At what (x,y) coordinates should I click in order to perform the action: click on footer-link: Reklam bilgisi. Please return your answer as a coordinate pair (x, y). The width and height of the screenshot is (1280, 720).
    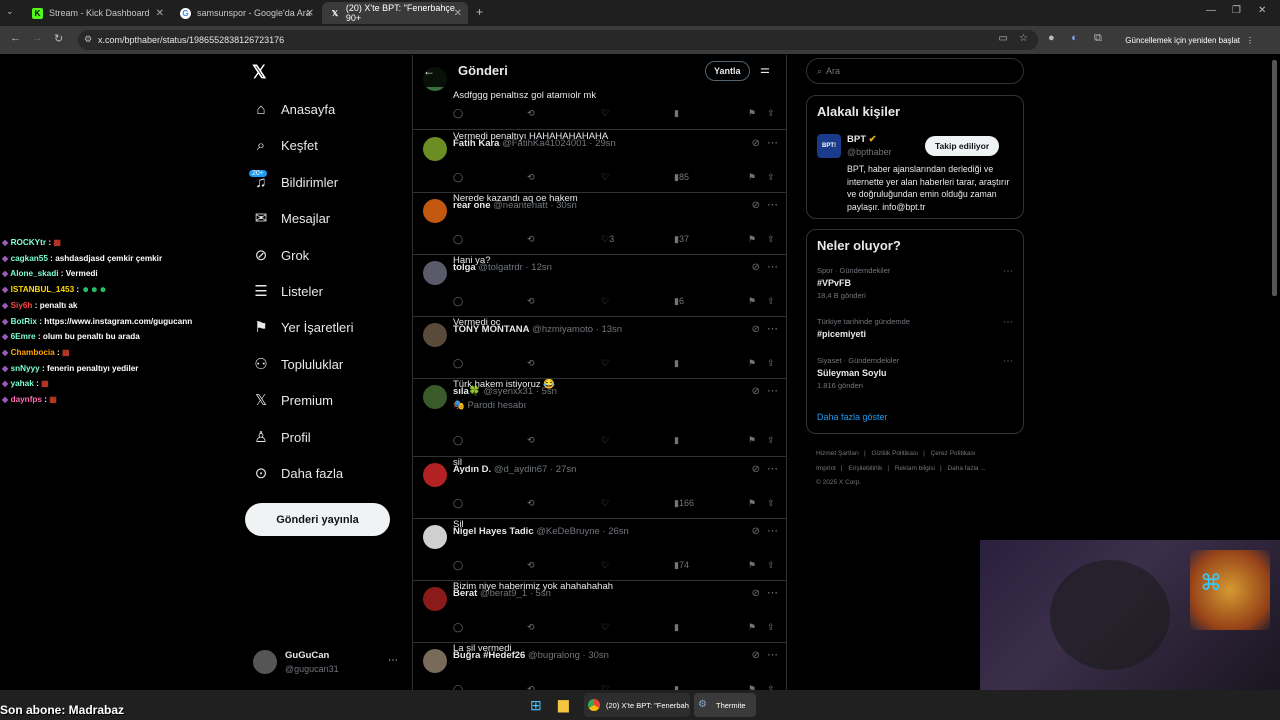
    Looking at the image, I should click on (915, 468).